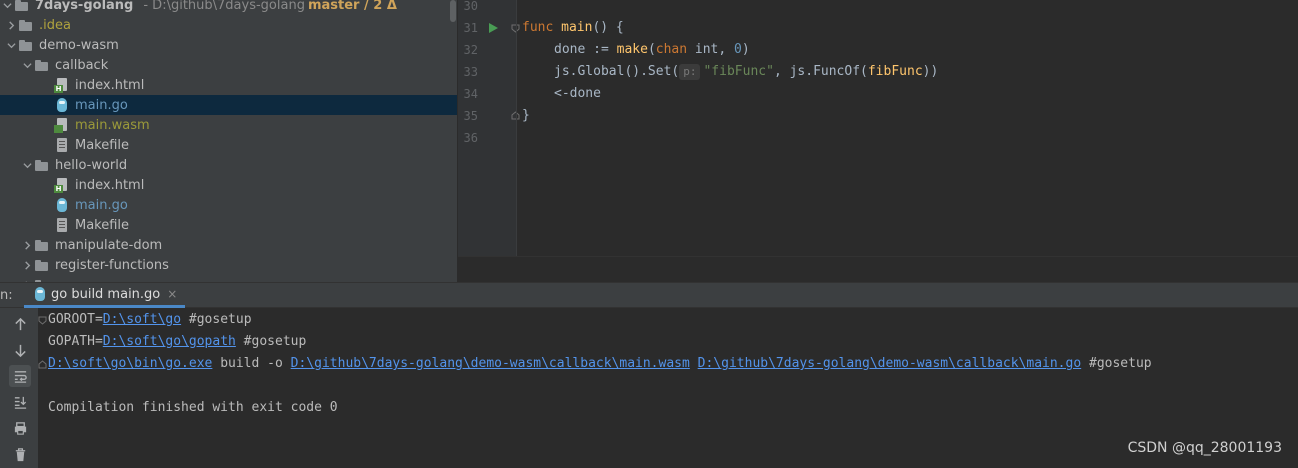 The width and height of the screenshot is (1298, 468). What do you see at coordinates (130, 363) in the screenshot?
I see `path-link: D:\soft\go\bin\go.exe` at bounding box center [130, 363].